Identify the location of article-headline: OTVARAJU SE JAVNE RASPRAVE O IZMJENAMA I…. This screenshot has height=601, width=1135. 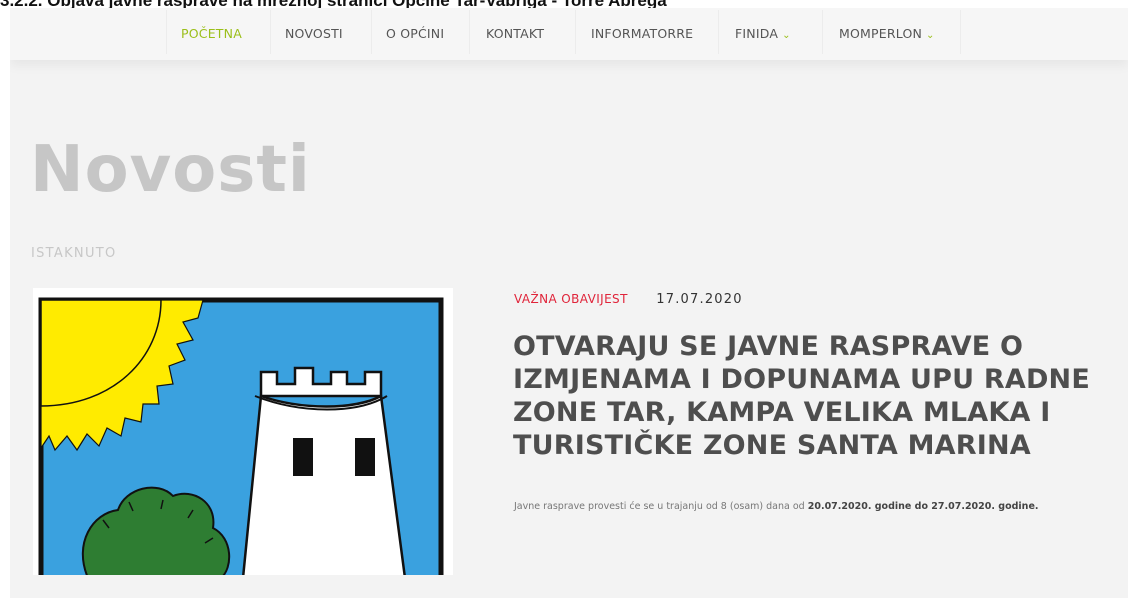
(813, 396).